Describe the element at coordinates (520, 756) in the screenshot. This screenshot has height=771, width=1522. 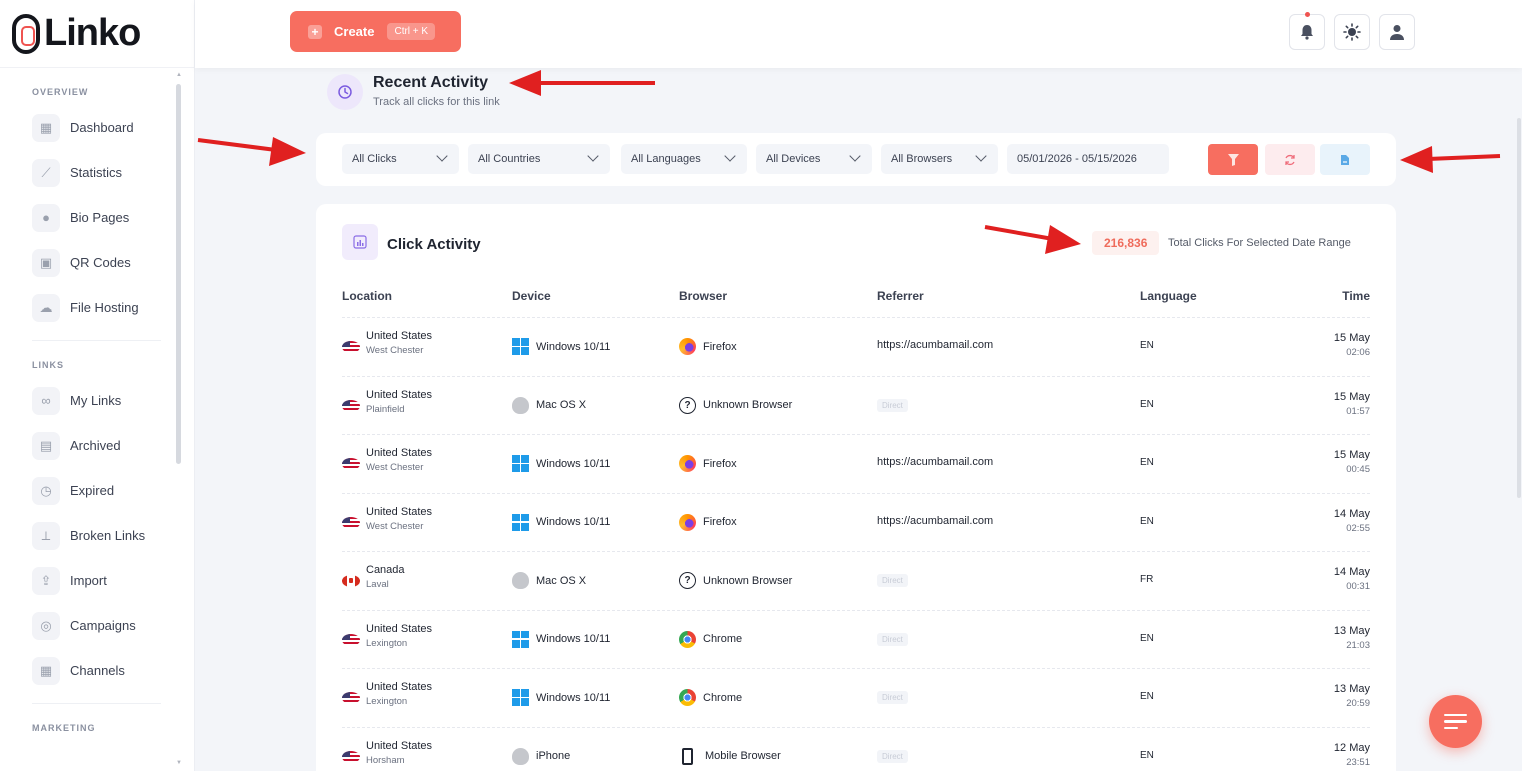
I see `apple-icon` at that location.